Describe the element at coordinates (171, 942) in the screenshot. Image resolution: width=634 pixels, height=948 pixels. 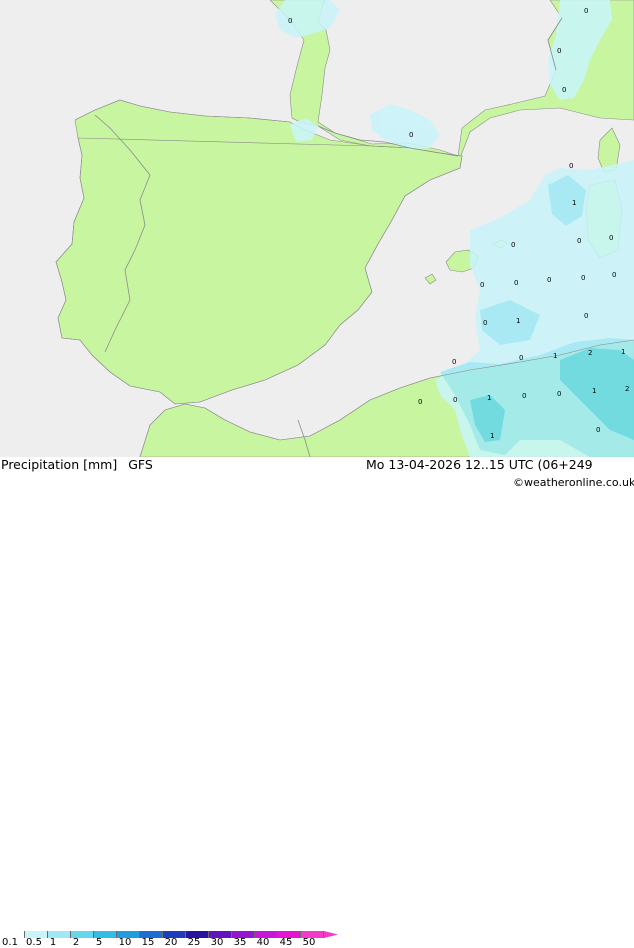
I see `legend-tick: 20` at that location.